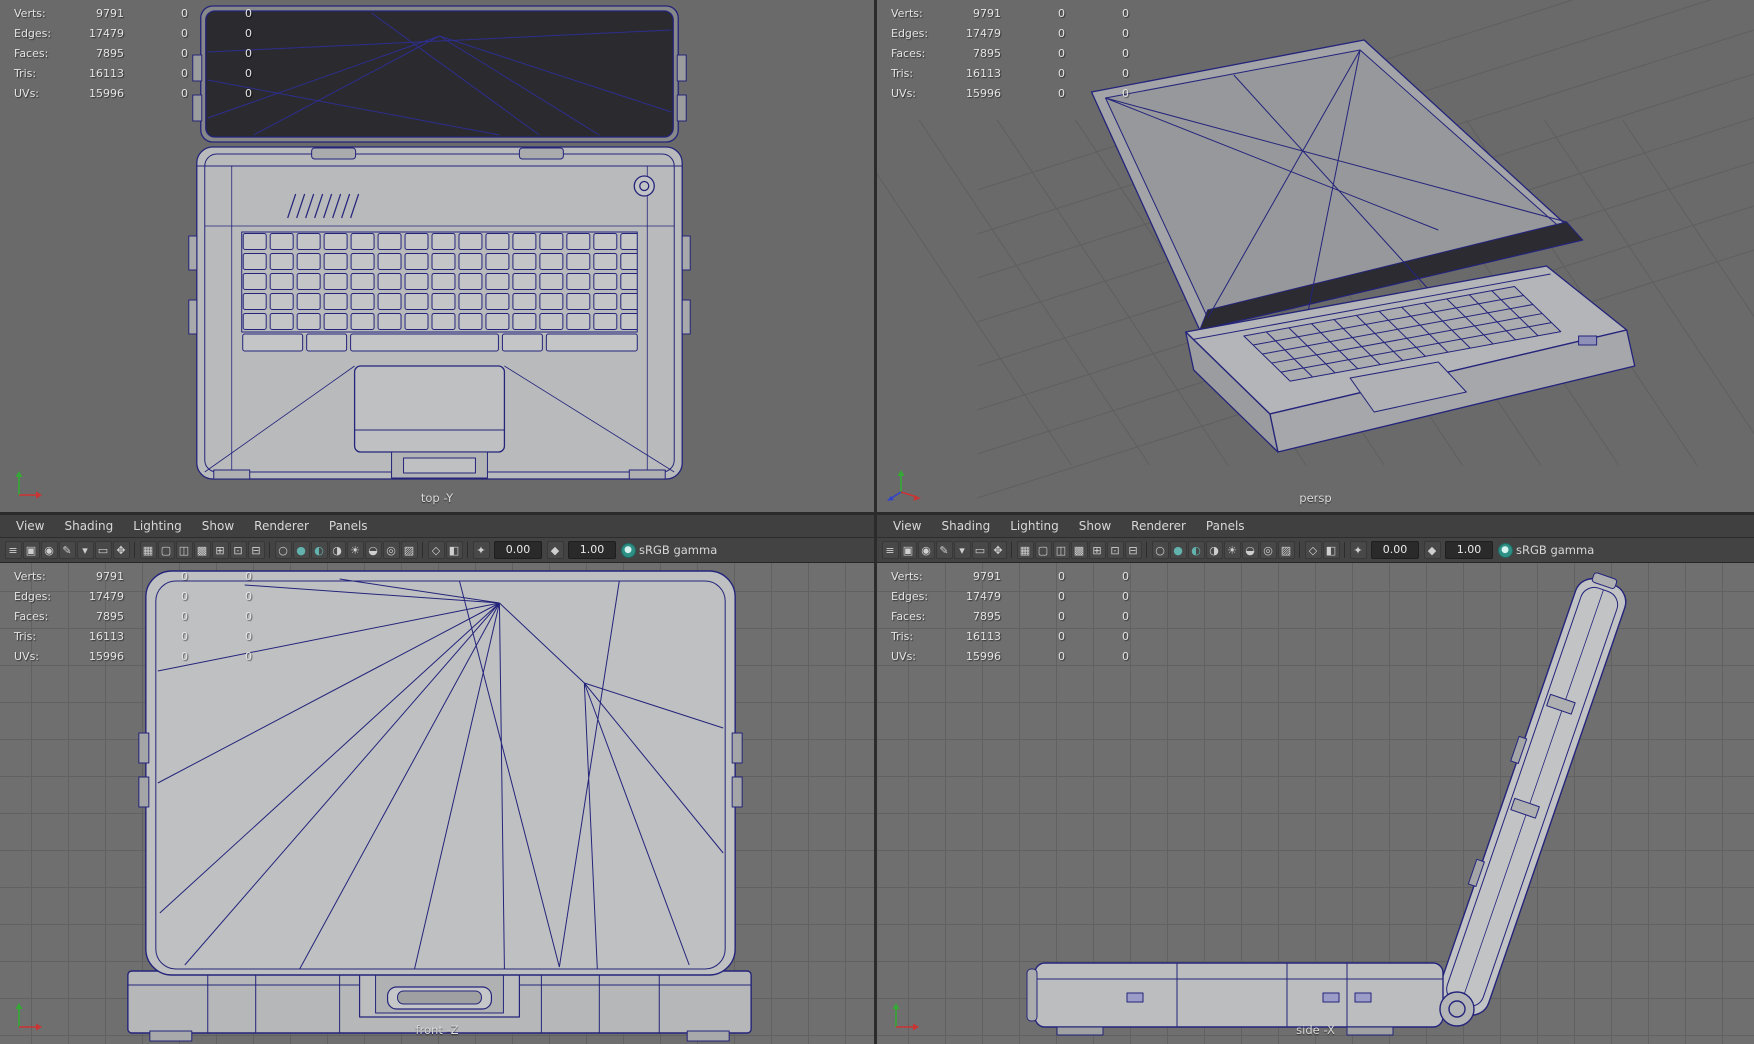 The width and height of the screenshot is (1754, 1044). I want to click on laptop-model-persp-view, so click(1362, 246).